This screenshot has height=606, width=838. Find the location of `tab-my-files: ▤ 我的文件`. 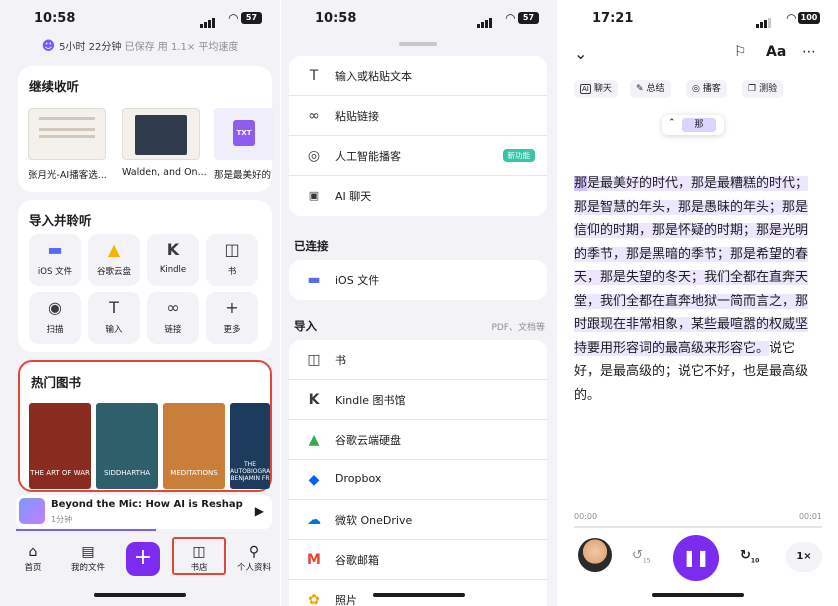

tab-my-files: ▤ 我的文件 is located at coordinates (88, 558).